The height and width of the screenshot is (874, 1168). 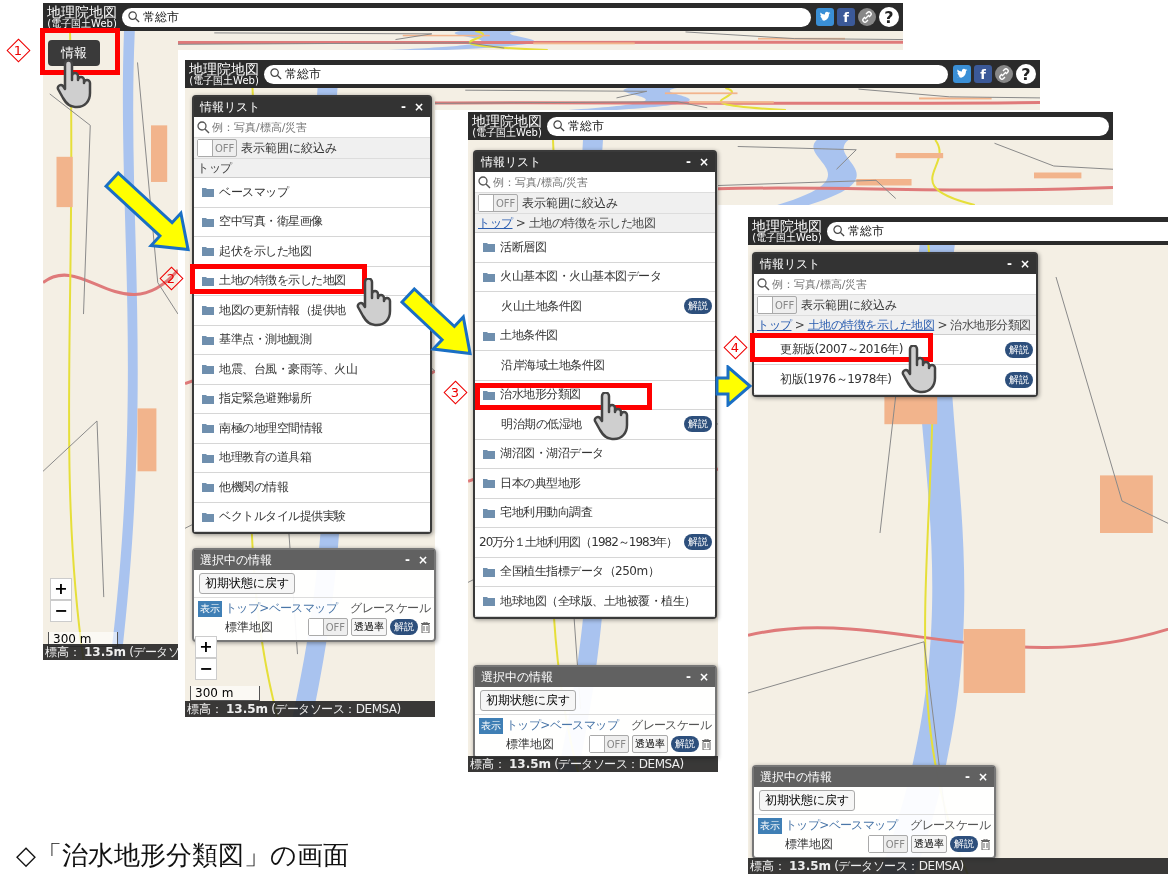 What do you see at coordinates (733, 386) in the screenshot?
I see `step-arrow` at bounding box center [733, 386].